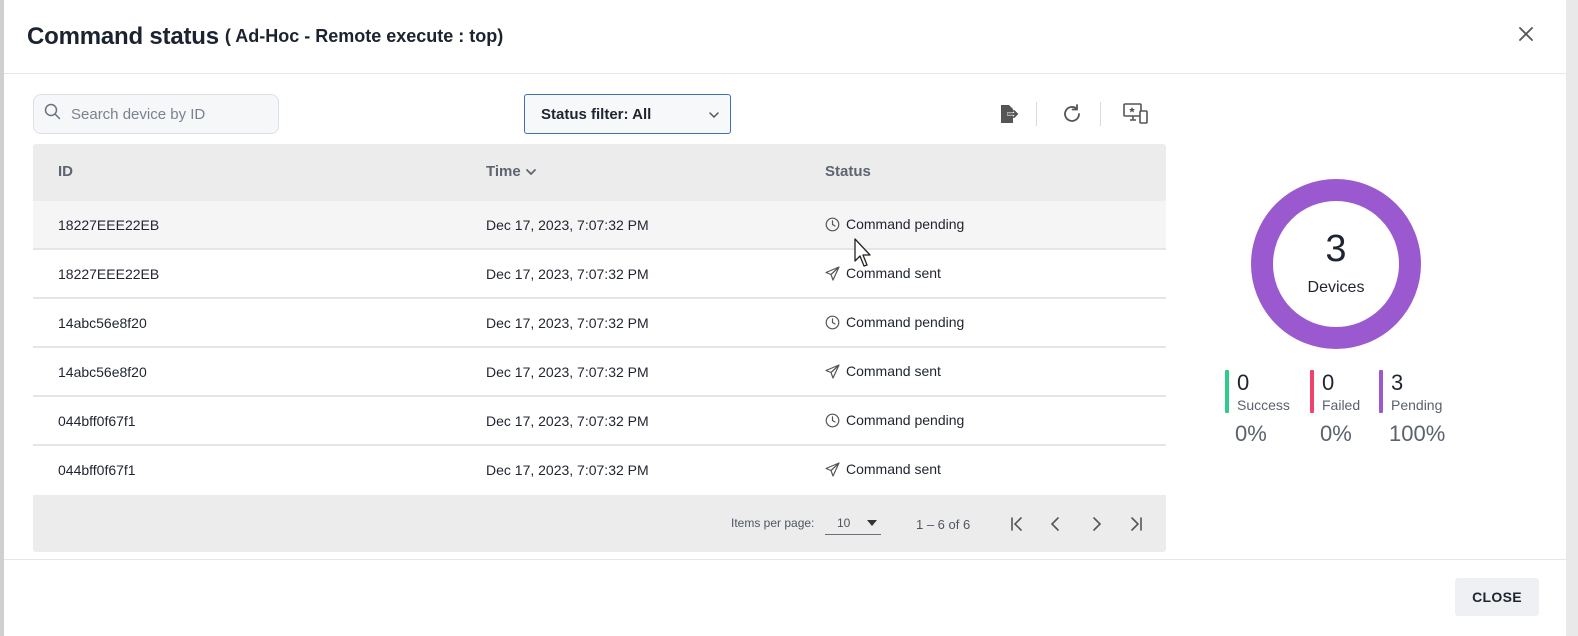 Image resolution: width=1578 pixels, height=636 pixels. What do you see at coordinates (848, 171) in the screenshot?
I see `column-header-status: Status` at bounding box center [848, 171].